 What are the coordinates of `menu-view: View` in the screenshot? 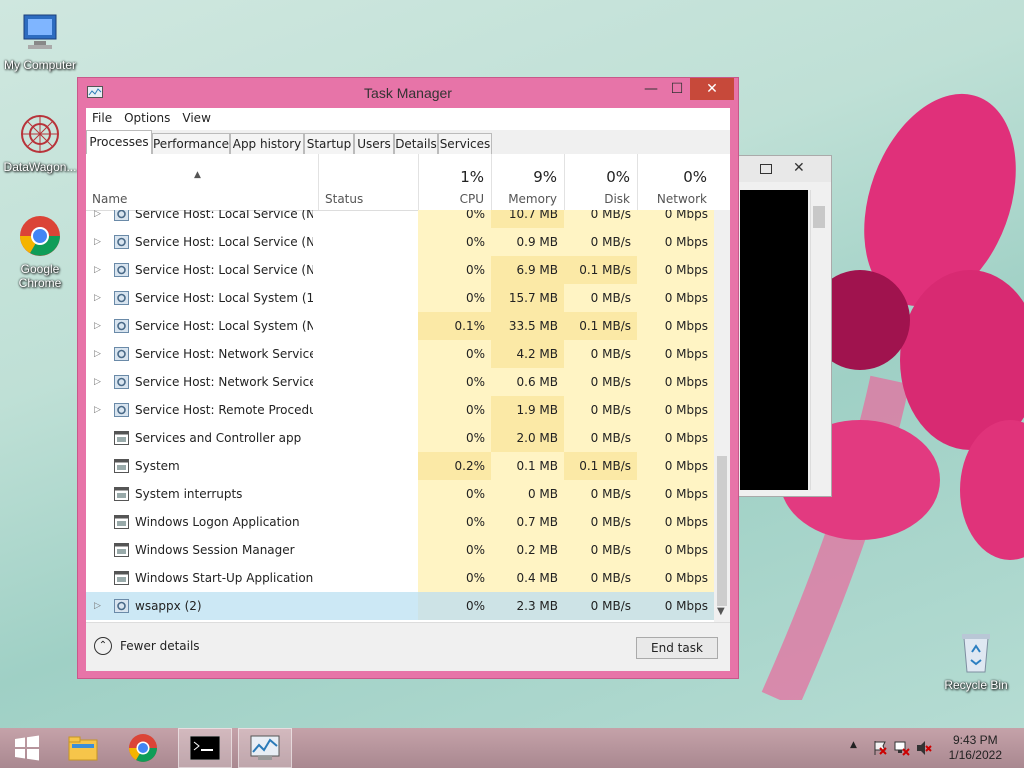 It's located at (196, 118).